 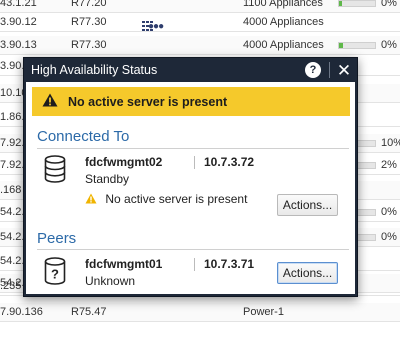 I want to click on row-ip: .168, so click(x=11, y=190).